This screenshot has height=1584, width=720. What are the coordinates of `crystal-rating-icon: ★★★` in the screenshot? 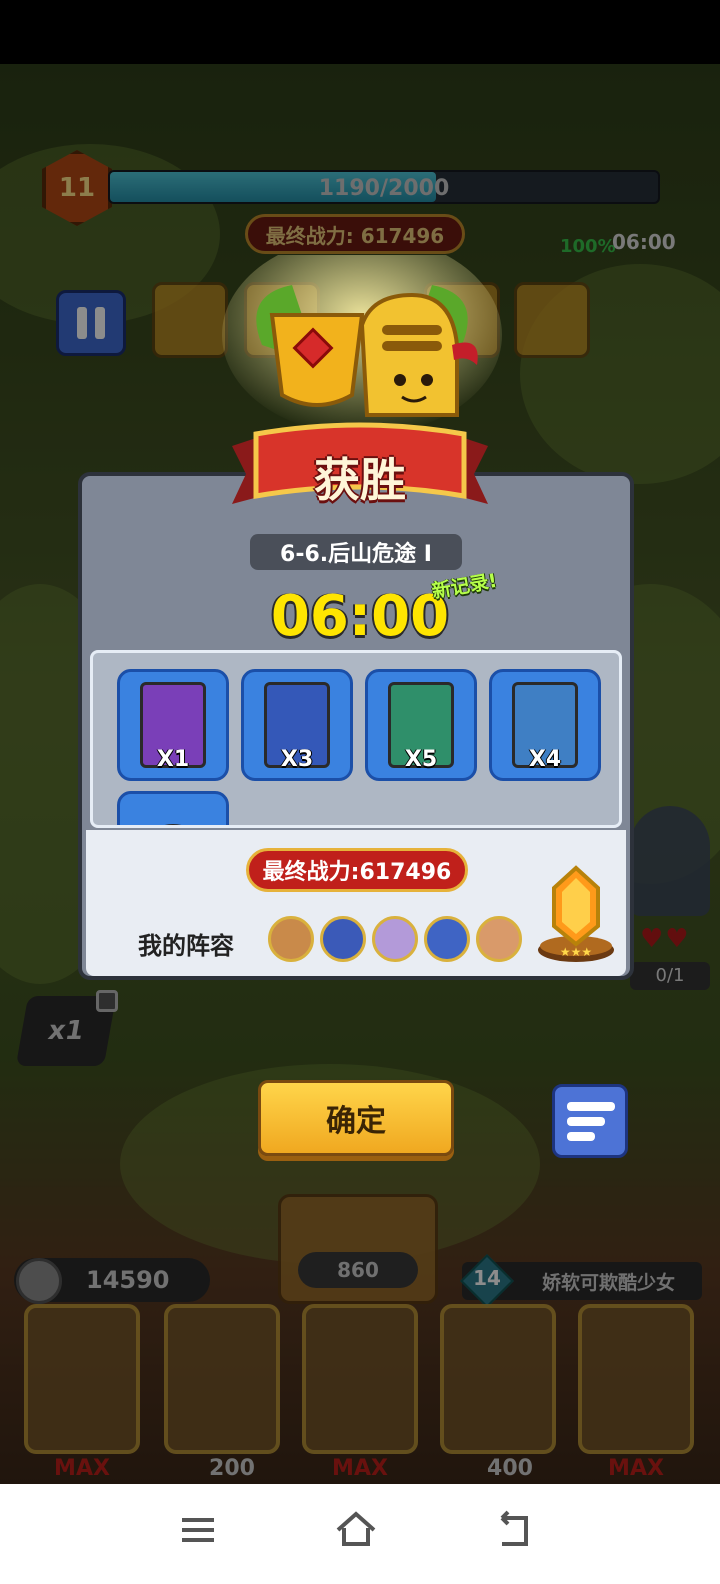 It's located at (576, 913).